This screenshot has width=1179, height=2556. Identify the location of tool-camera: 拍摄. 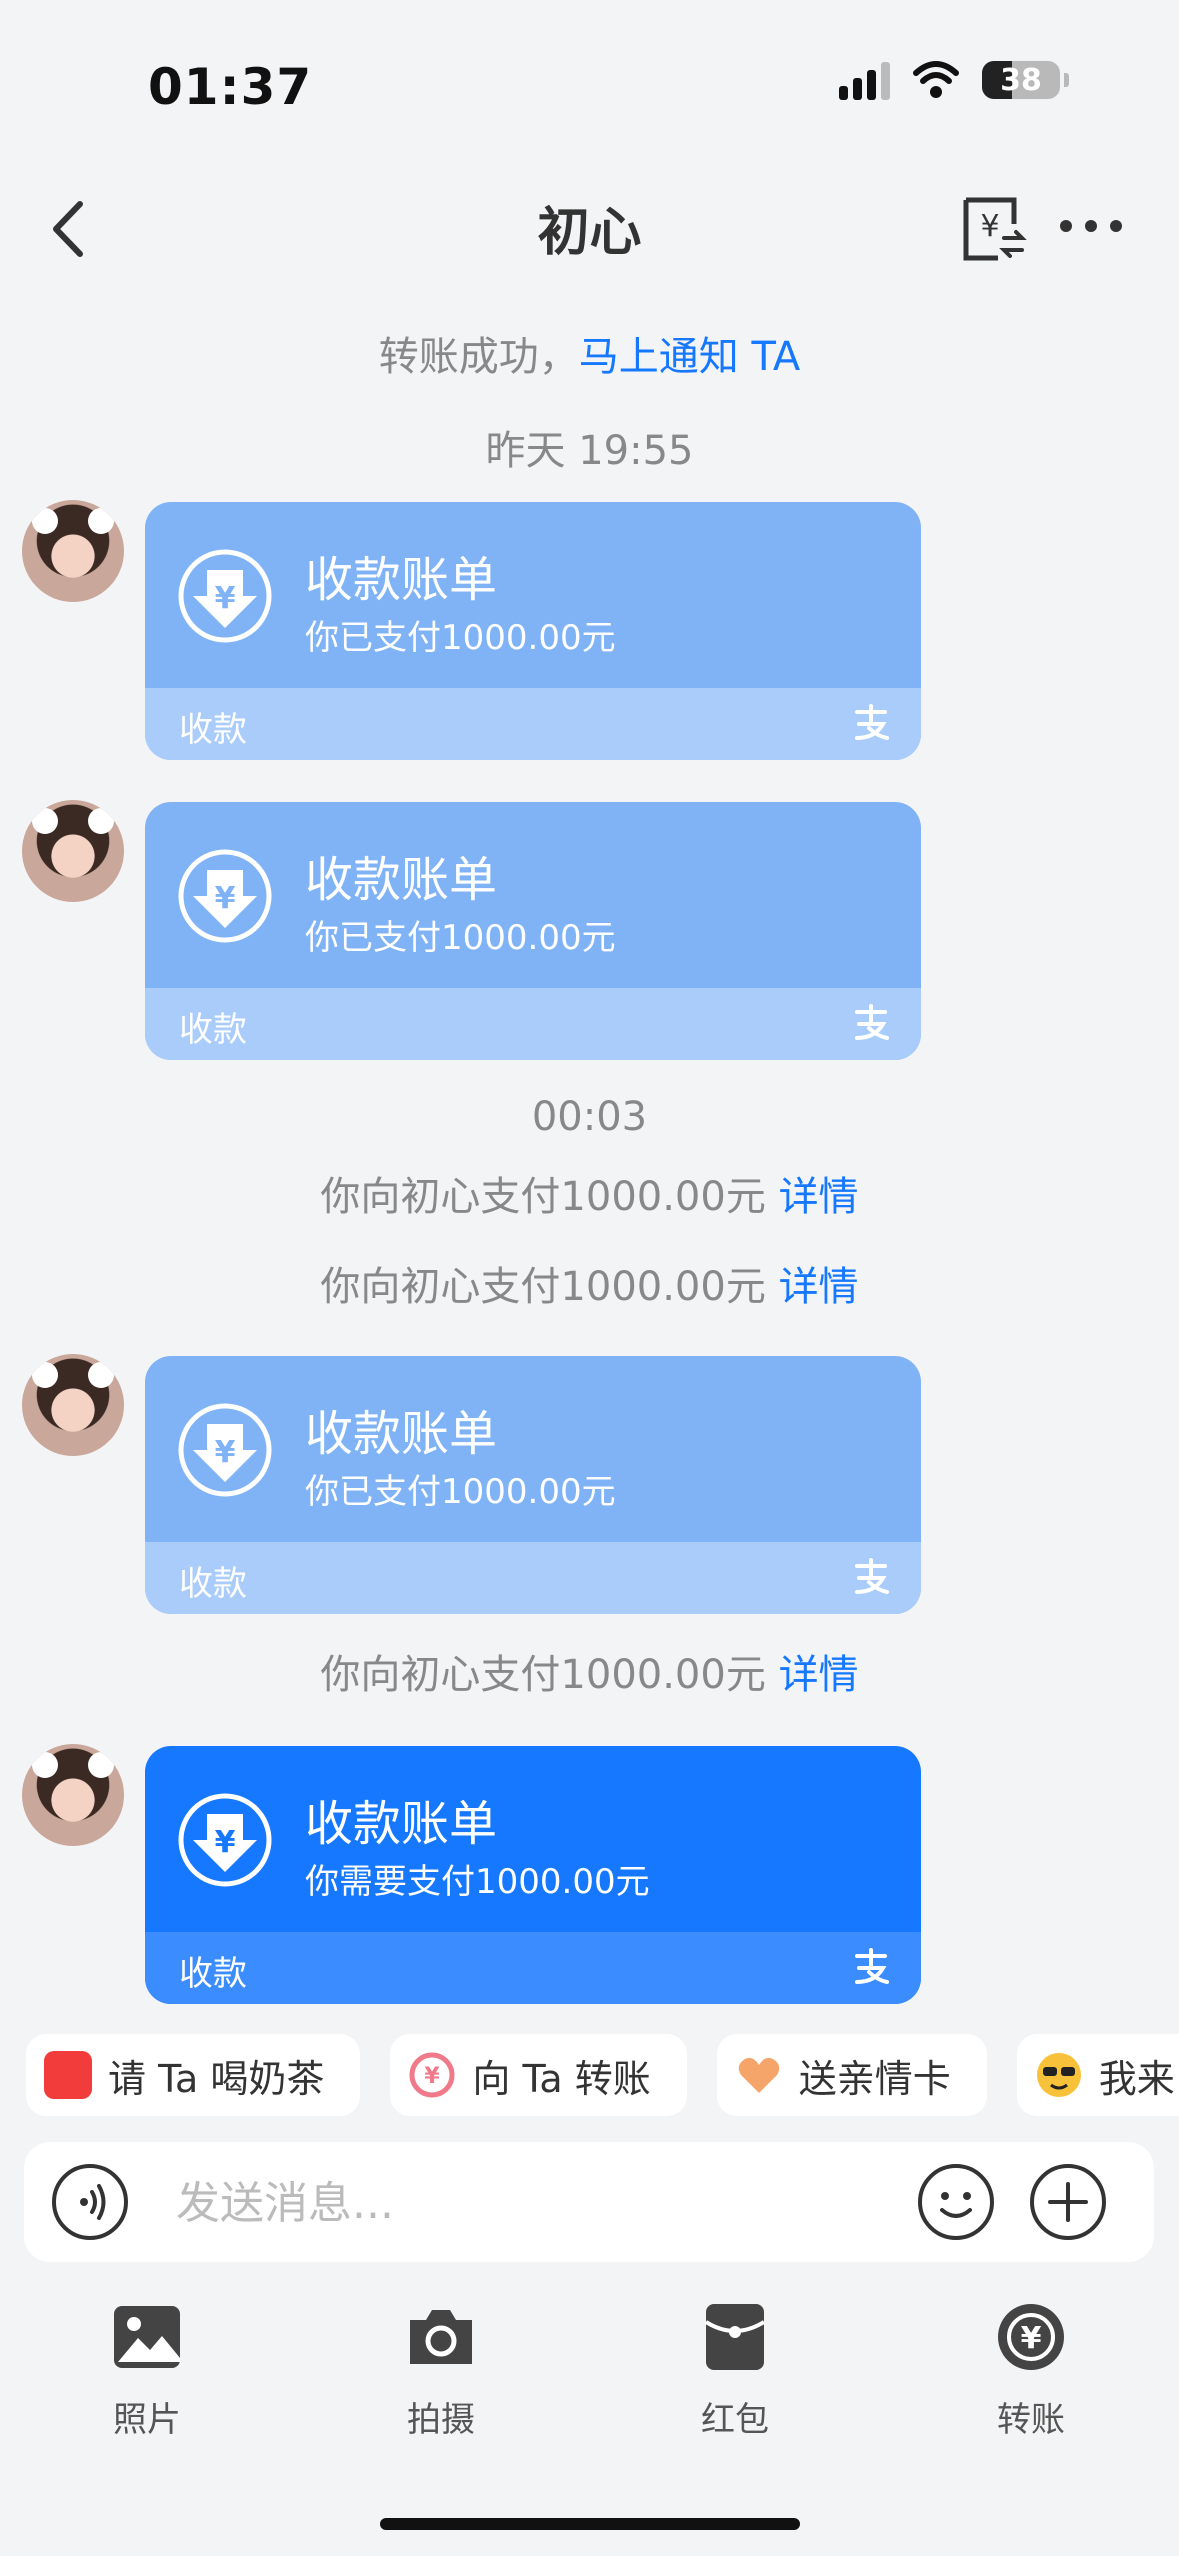
(441, 2370).